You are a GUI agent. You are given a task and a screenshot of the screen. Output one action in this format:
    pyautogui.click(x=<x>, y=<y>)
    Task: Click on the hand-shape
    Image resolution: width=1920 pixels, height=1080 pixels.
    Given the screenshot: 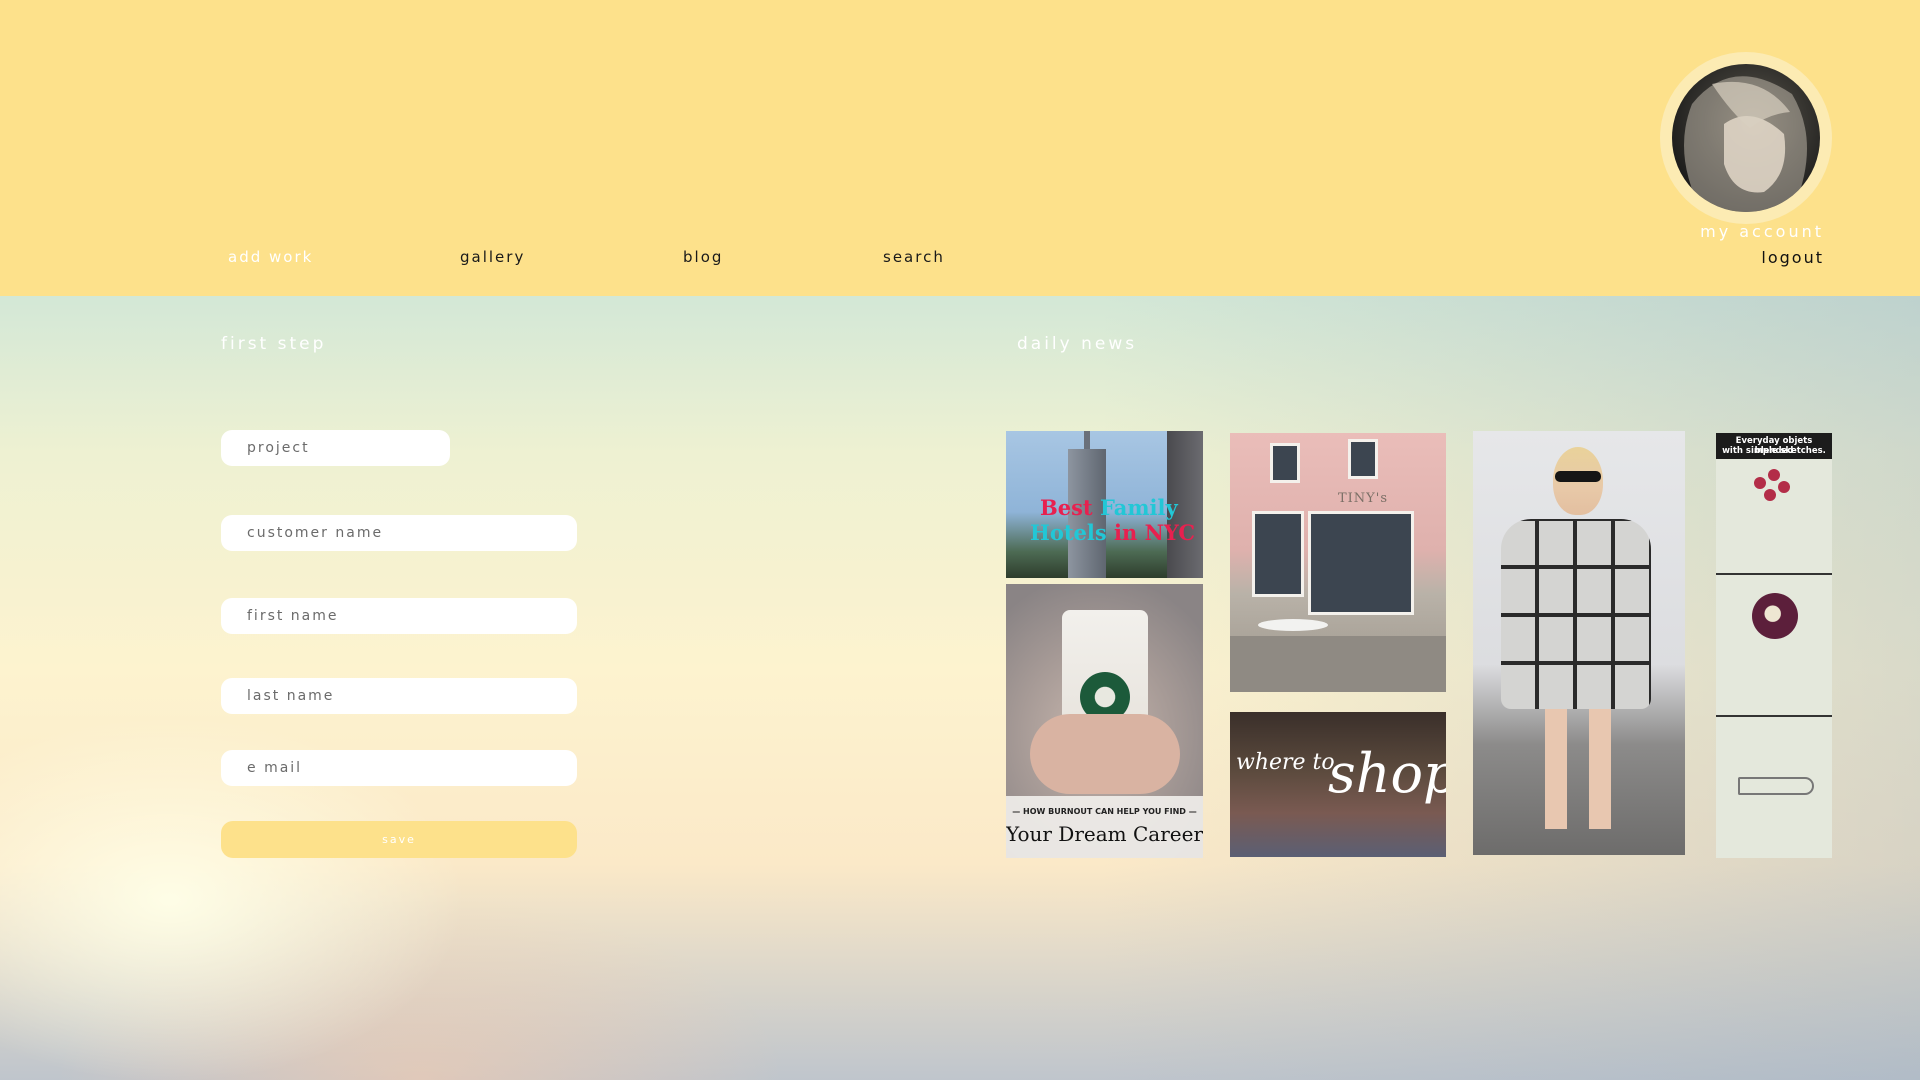 What is the action you would take?
    pyautogui.click(x=1105, y=754)
    